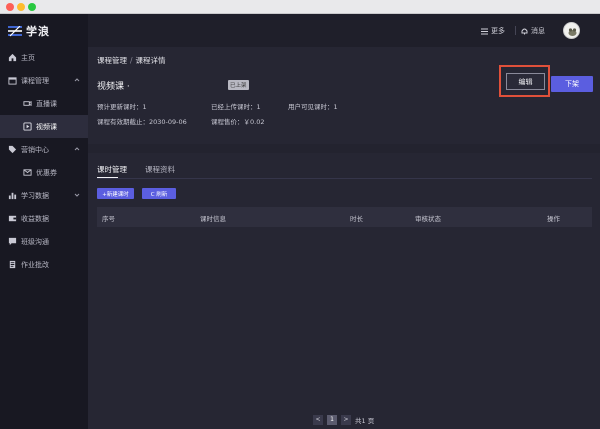  What do you see at coordinates (27, 103) in the screenshot?
I see `video-camera-icon` at bounding box center [27, 103].